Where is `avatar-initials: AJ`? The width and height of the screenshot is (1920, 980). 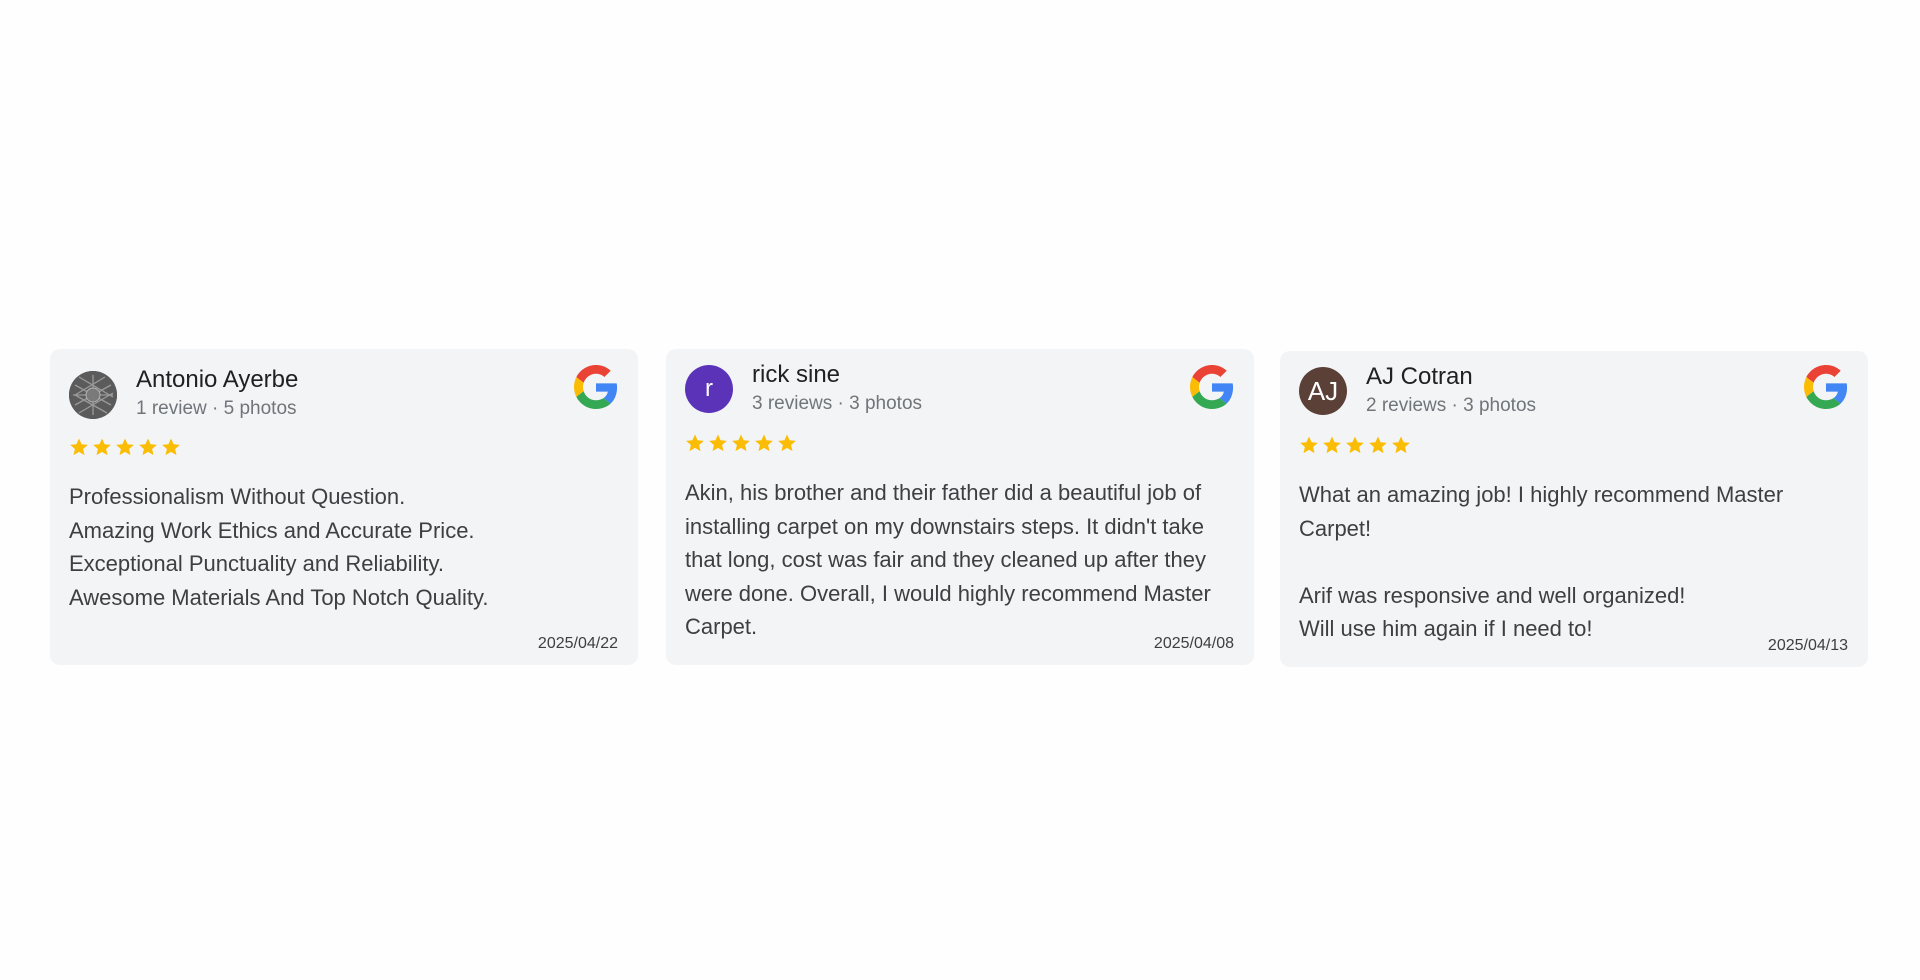
avatar-initials: AJ is located at coordinates (1323, 390).